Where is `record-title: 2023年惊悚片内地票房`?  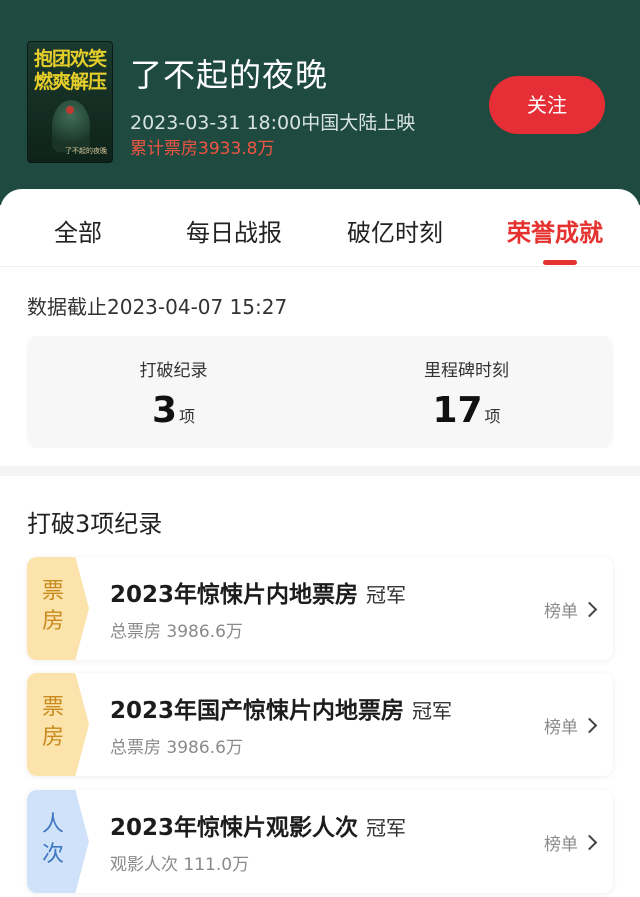 record-title: 2023年惊悚片内地票房 is located at coordinates (234, 595).